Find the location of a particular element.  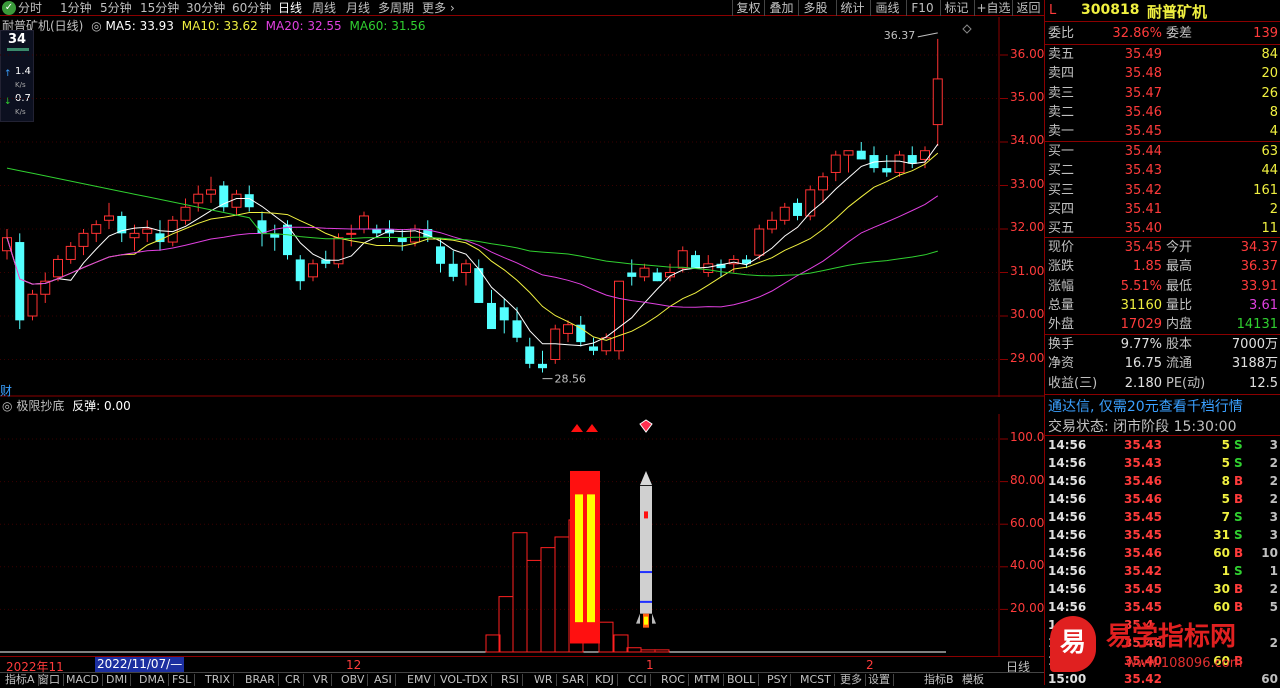

indicator-tab: CR is located at coordinates (293, 680).